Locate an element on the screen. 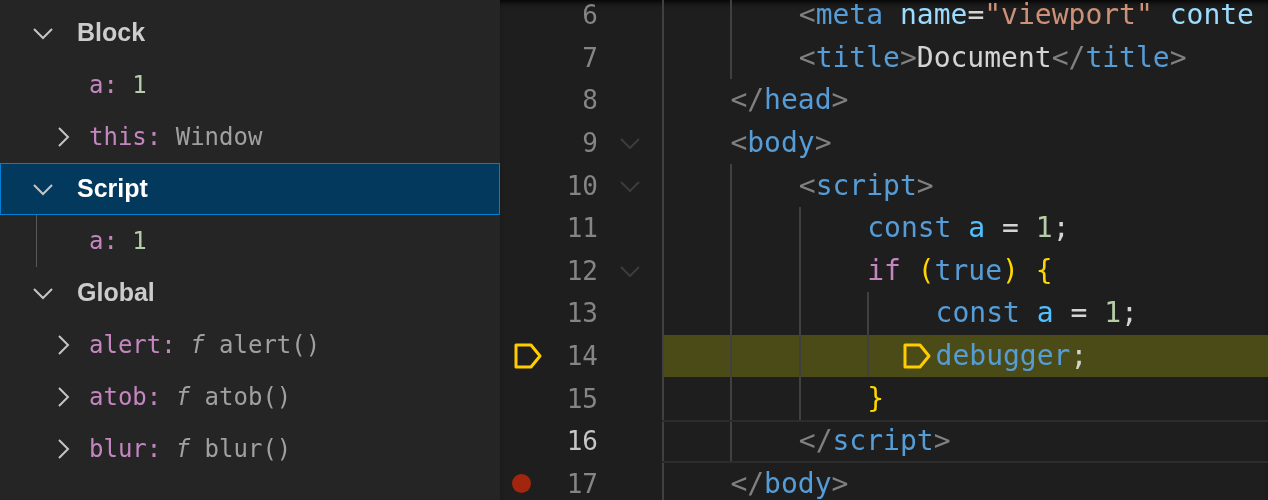 This screenshot has width=1268, height=500. line-number: 9 is located at coordinates (589, 143).